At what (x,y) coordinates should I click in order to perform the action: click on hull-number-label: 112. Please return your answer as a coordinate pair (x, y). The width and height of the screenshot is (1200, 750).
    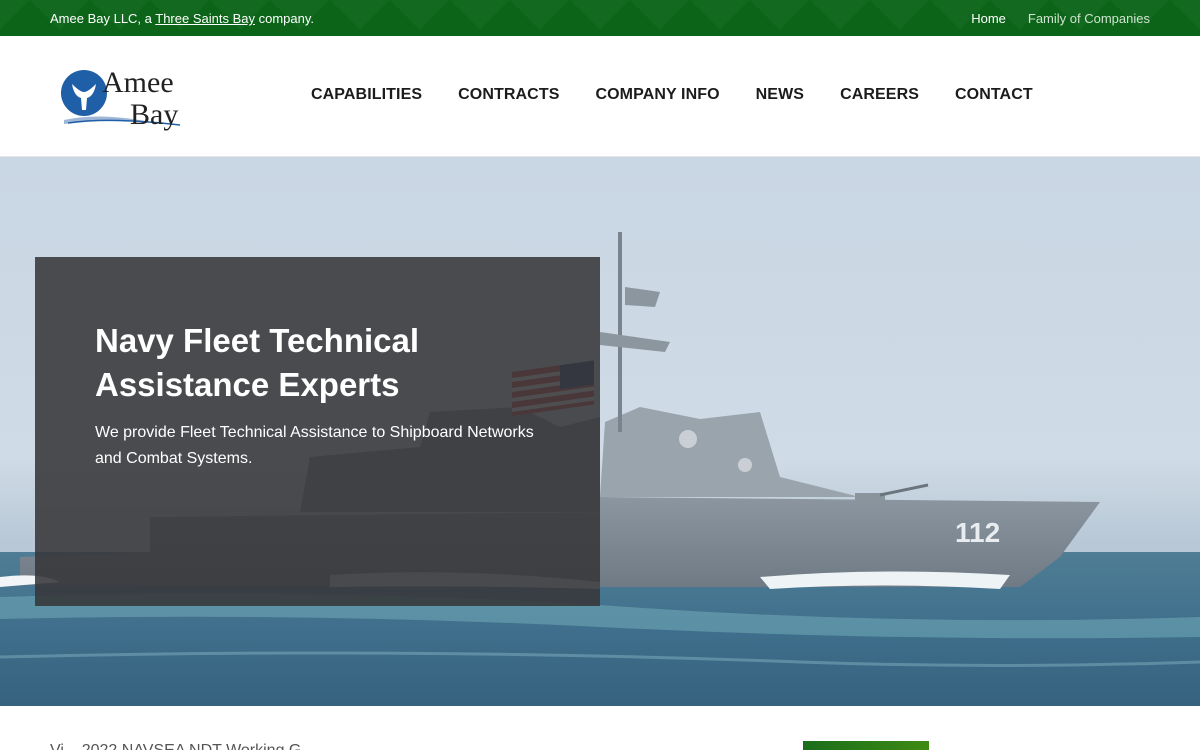
    Looking at the image, I should click on (977, 532).